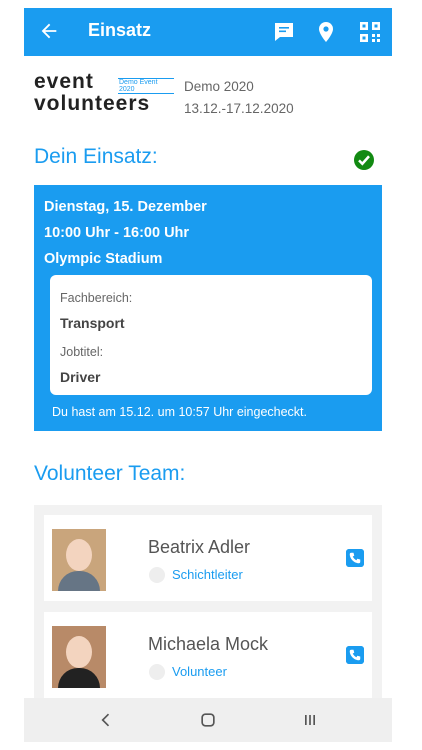 This screenshot has width=422, height=750. What do you see at coordinates (103, 259) in the screenshot?
I see `assignment-location: Olympic Stadium` at bounding box center [103, 259].